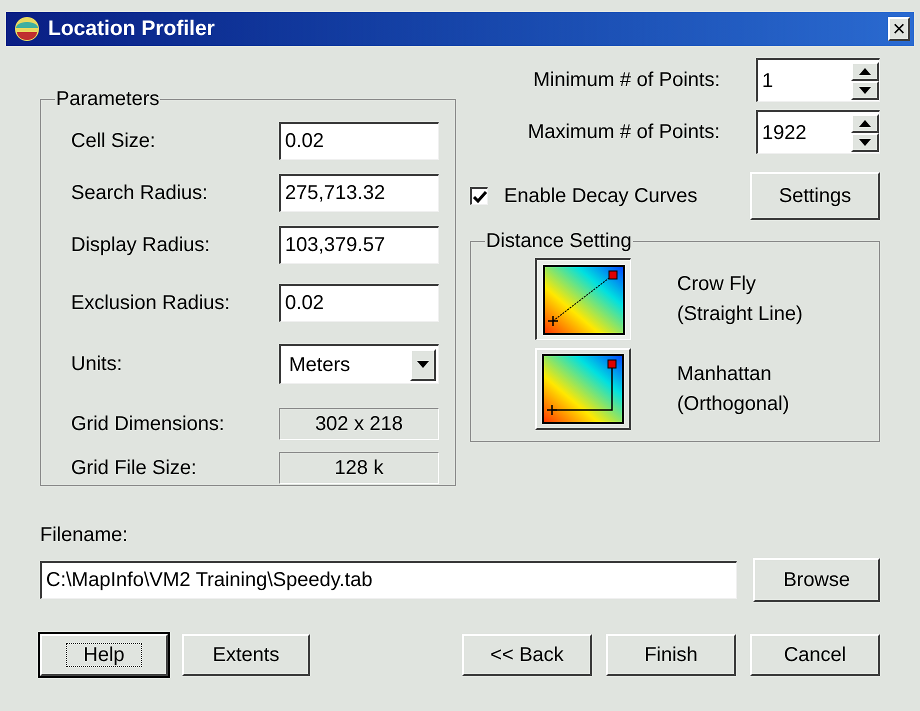 This screenshot has height=711, width=920. What do you see at coordinates (84, 535) in the screenshot?
I see `filename-label: Filename:` at bounding box center [84, 535].